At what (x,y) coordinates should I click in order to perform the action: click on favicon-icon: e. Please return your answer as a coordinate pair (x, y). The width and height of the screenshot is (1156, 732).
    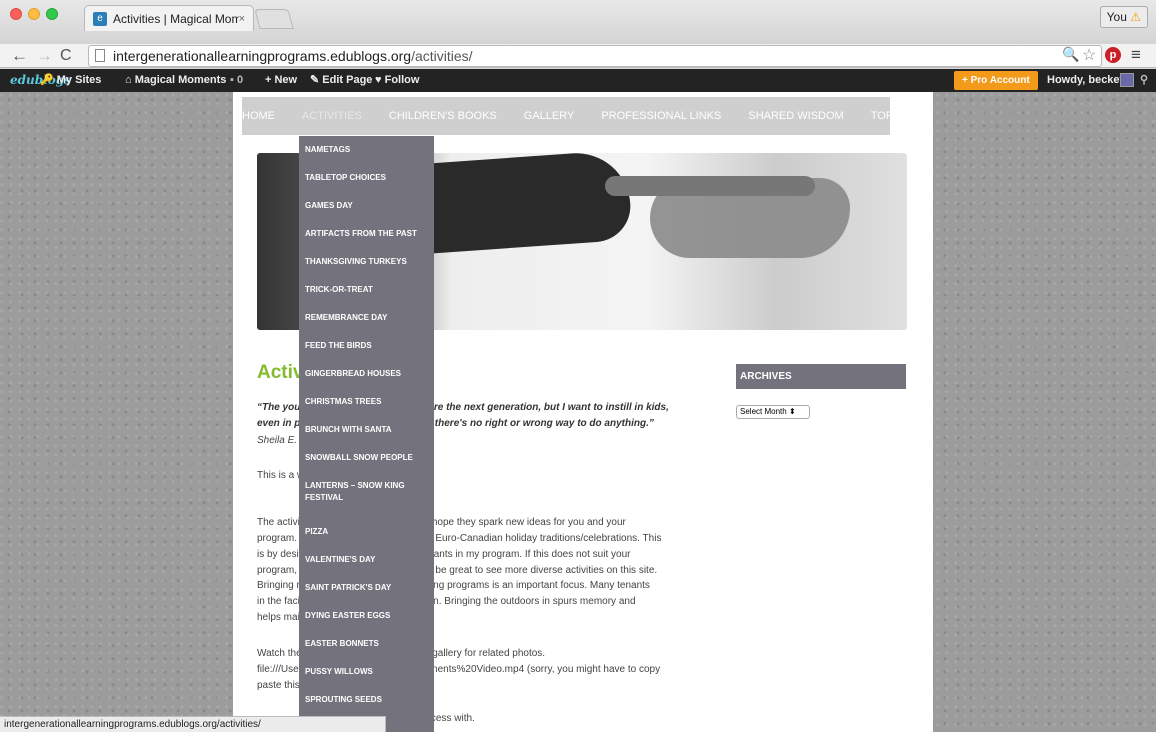
    Looking at the image, I should click on (100, 18).